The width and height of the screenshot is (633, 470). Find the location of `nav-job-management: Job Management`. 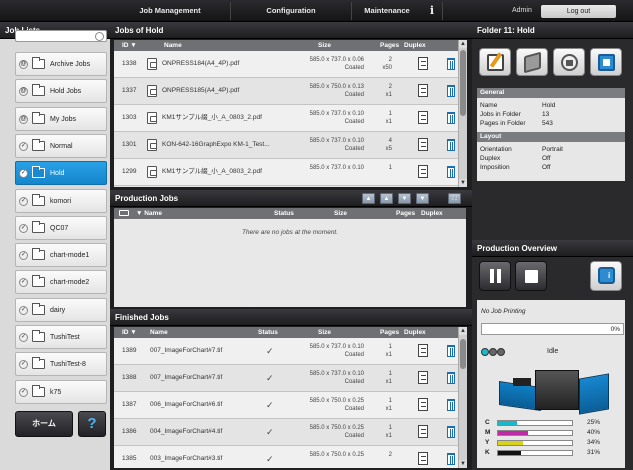

nav-job-management: Job Management is located at coordinates (170, 11).